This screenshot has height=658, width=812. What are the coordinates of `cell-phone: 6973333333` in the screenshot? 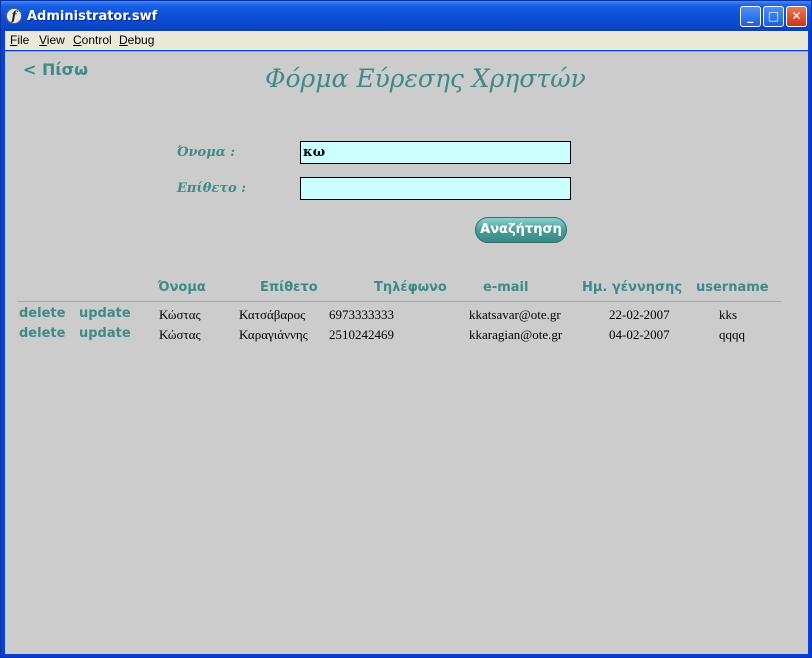 It's located at (361, 314).